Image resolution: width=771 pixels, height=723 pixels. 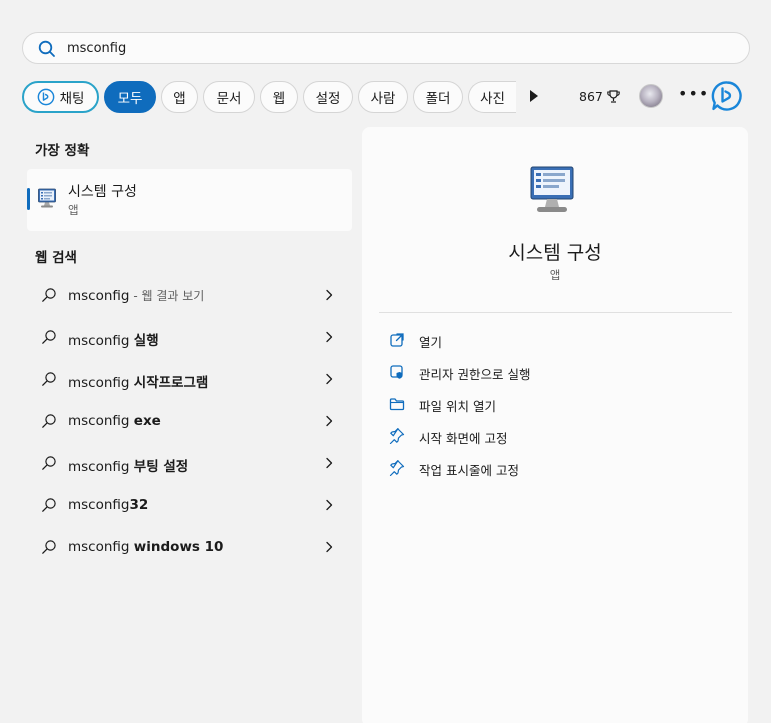 What do you see at coordinates (397, 48) in the screenshot?
I see `search-input` at bounding box center [397, 48].